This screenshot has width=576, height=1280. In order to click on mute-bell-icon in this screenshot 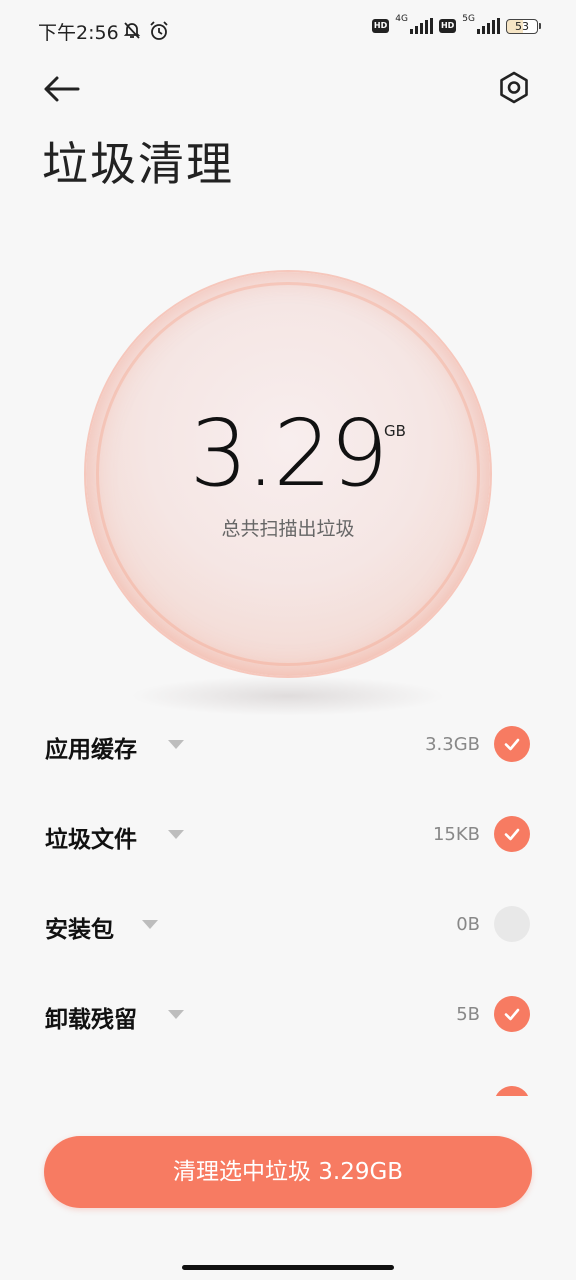, I will do `click(132, 30)`.